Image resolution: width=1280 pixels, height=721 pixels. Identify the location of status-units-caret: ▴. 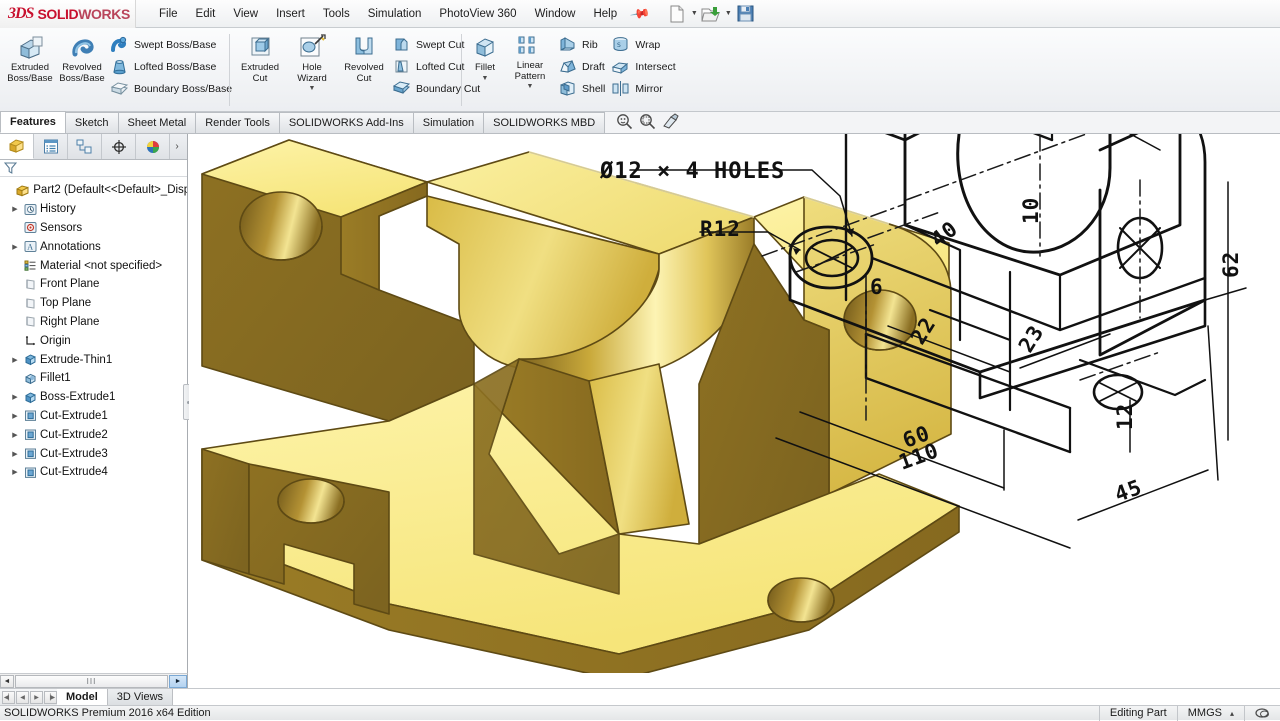
(1232, 713).